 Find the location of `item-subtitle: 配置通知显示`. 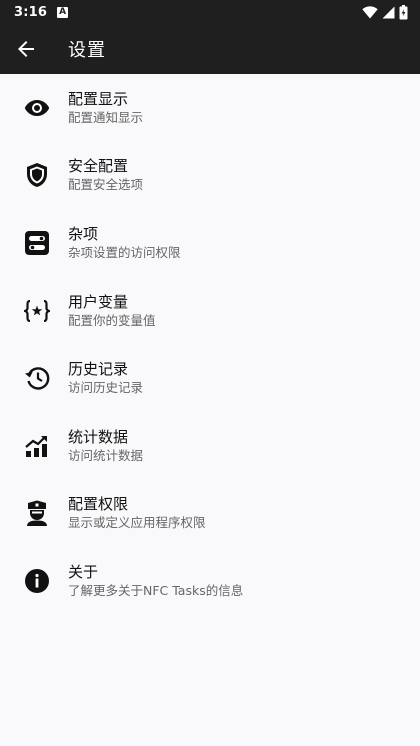

item-subtitle: 配置通知显示 is located at coordinates (106, 117).